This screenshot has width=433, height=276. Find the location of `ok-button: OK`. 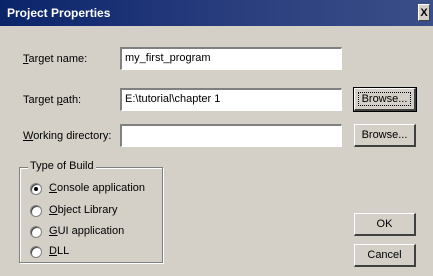

ok-button: OK is located at coordinates (385, 224).